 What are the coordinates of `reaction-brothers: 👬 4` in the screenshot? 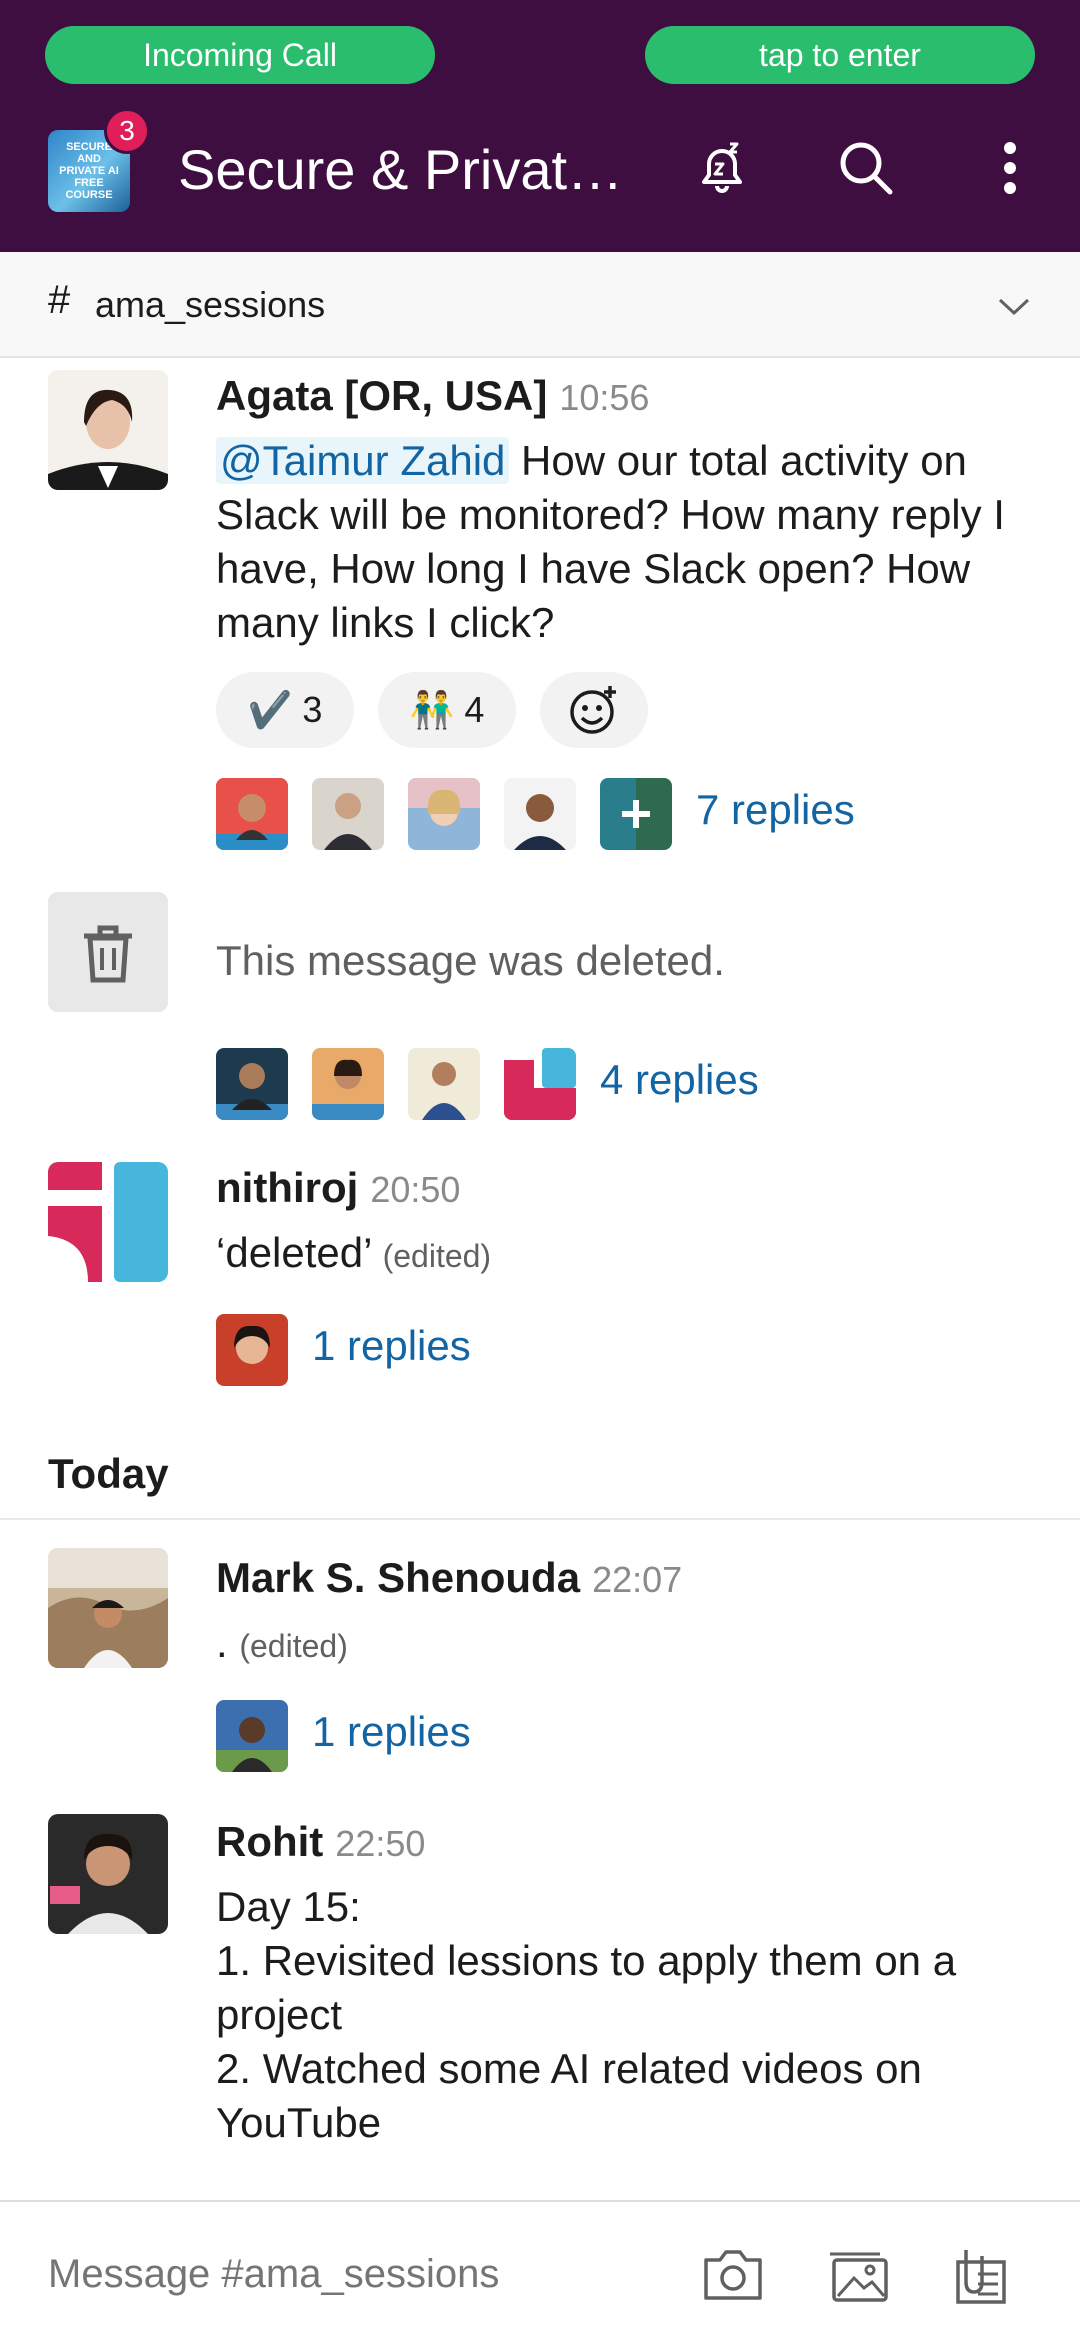 It's located at (447, 710).